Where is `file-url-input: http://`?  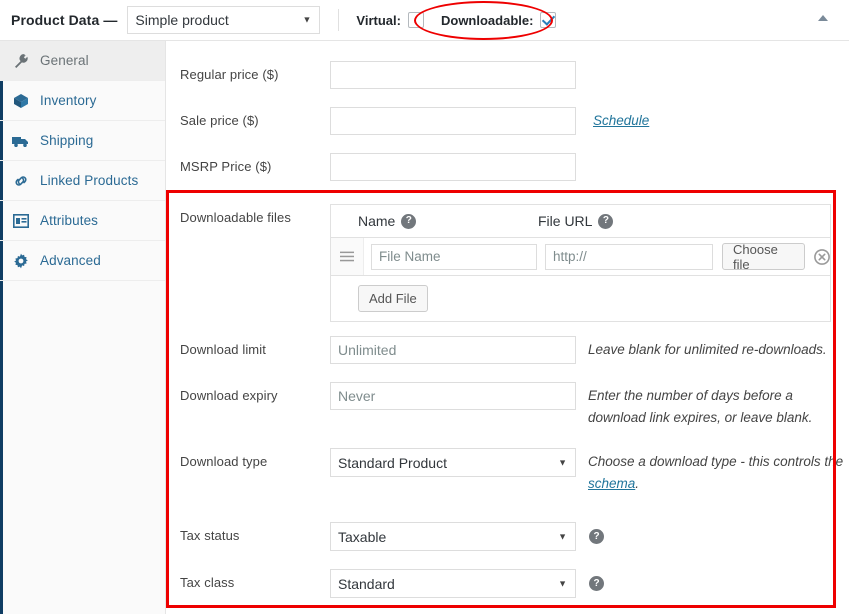
file-url-input: http:// is located at coordinates (629, 256).